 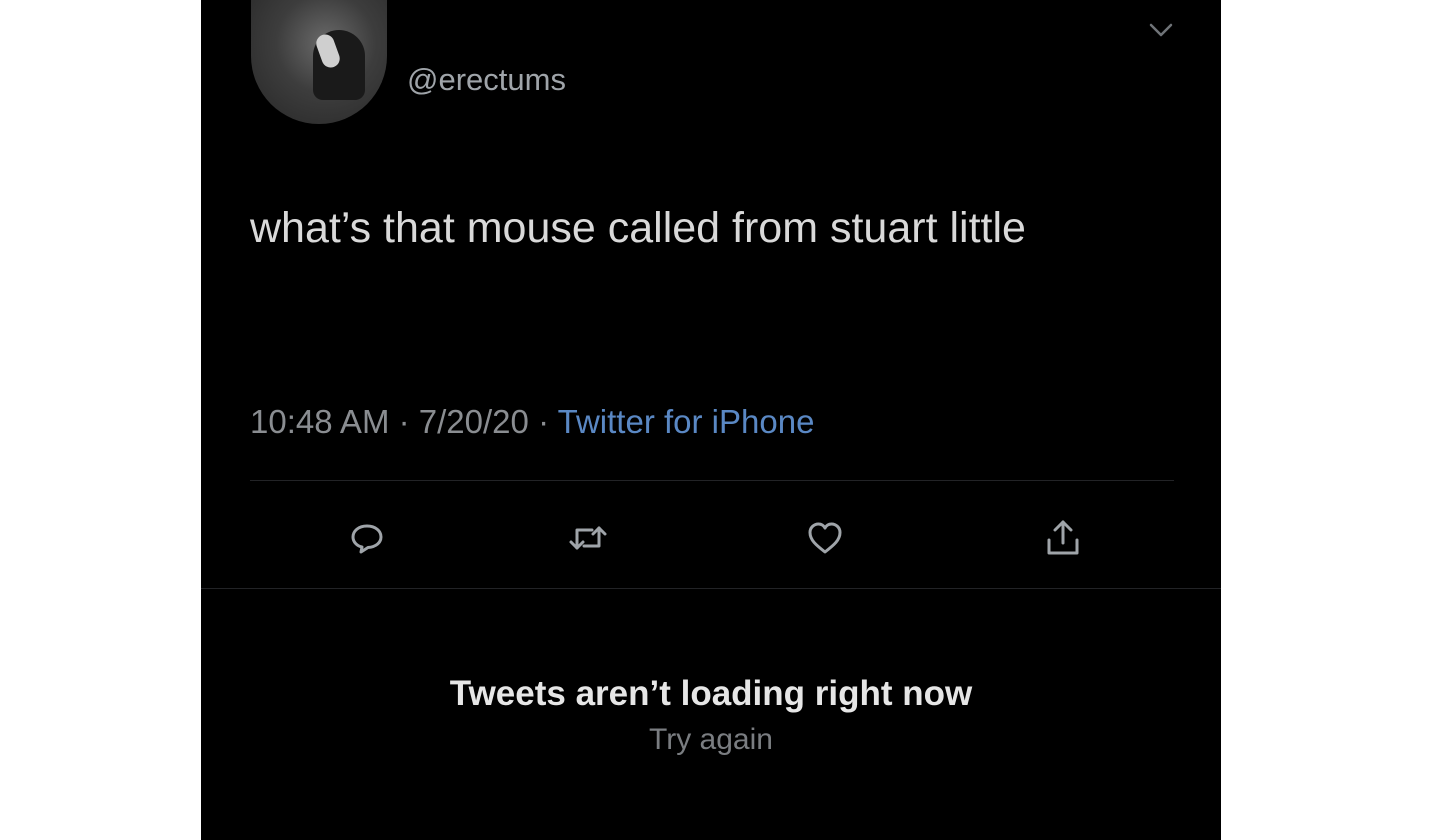 I want to click on user-handle: @erectums, so click(x=486, y=80).